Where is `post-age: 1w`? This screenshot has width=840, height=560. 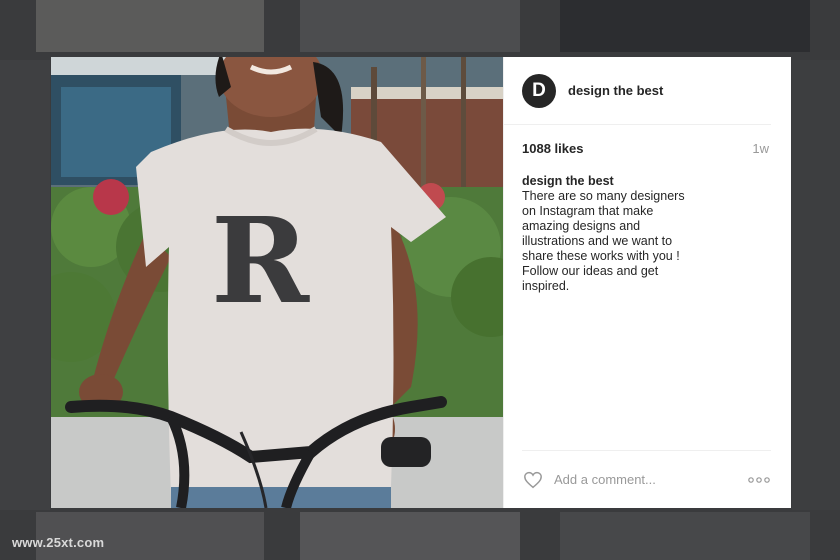 post-age: 1w is located at coordinates (760, 148).